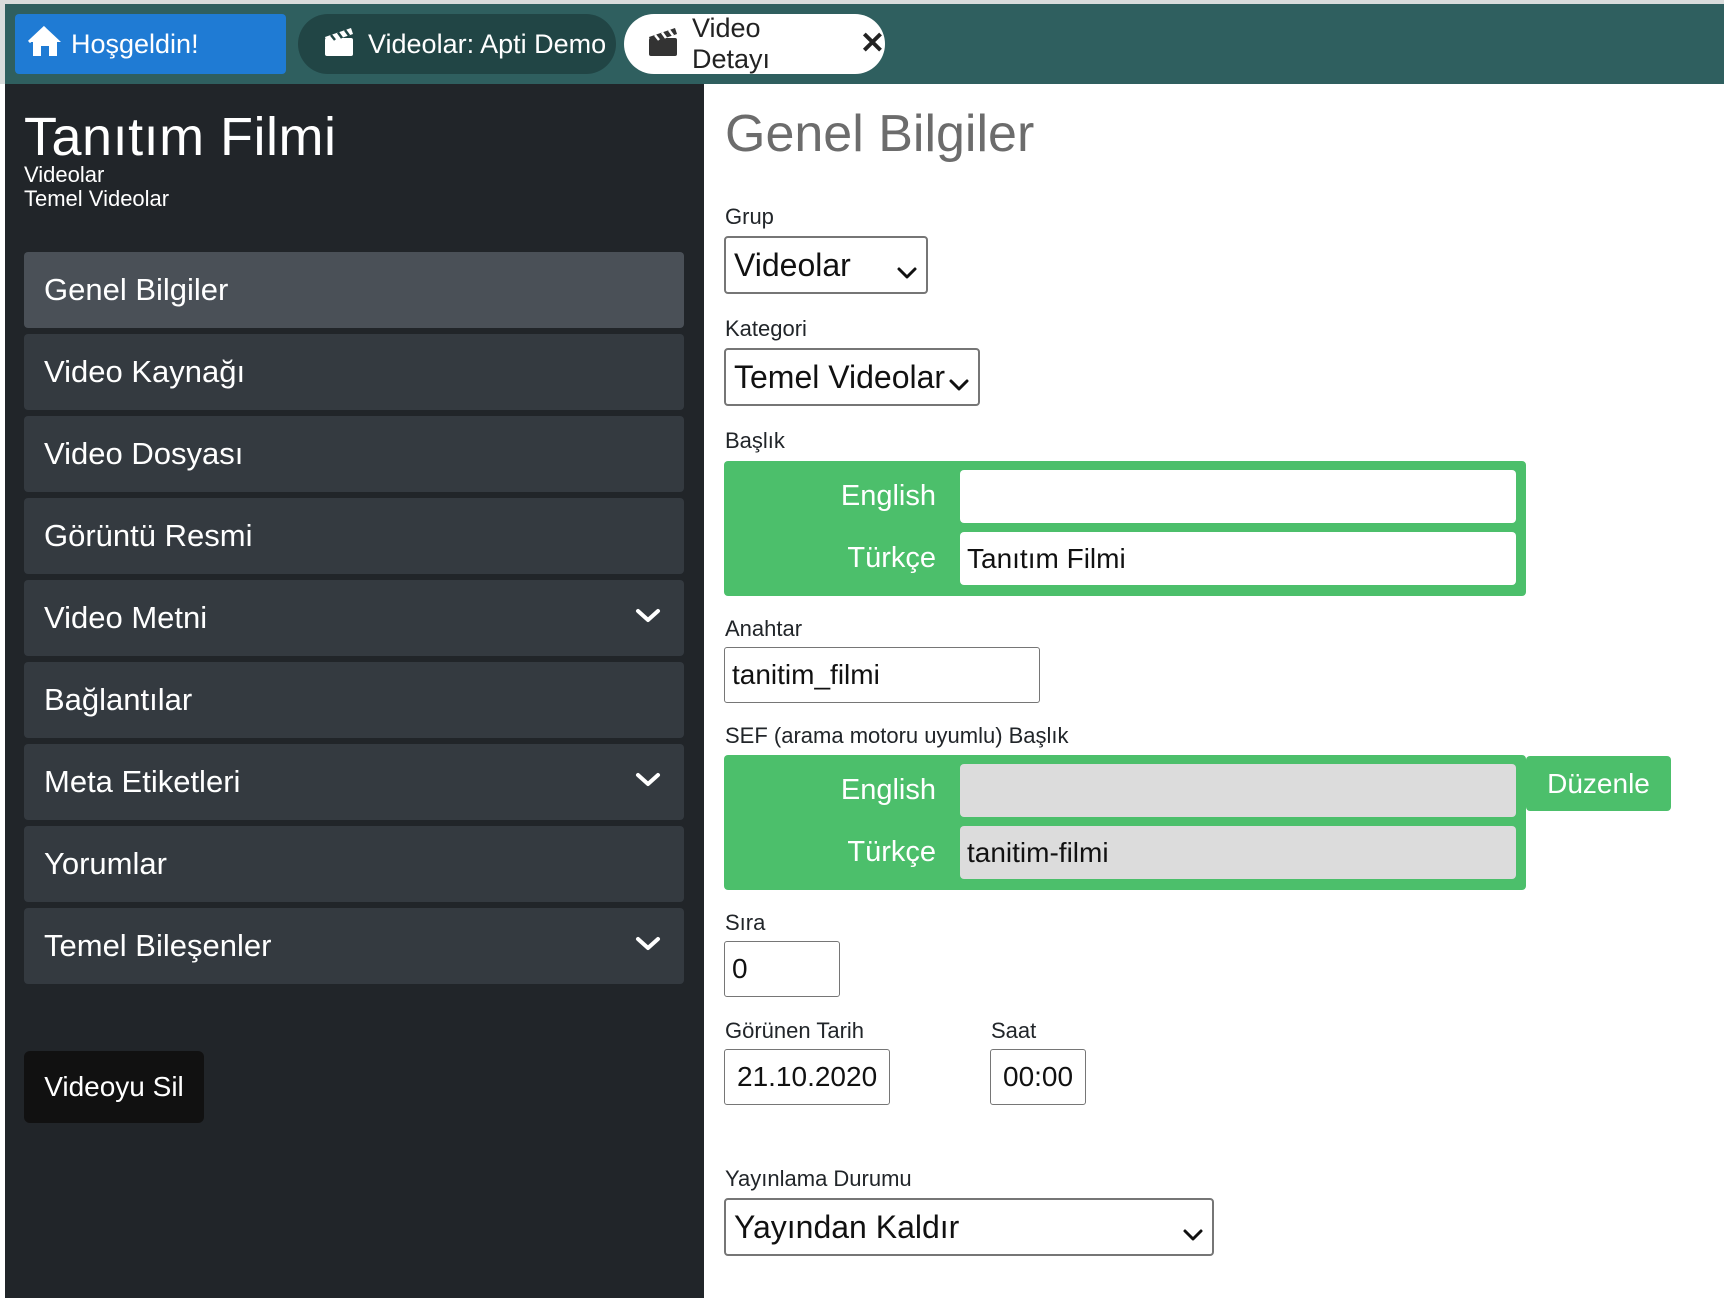 Image resolution: width=1724 pixels, height=1298 pixels. I want to click on sidebar-item-label: Genel Bilgiler, so click(136, 289).